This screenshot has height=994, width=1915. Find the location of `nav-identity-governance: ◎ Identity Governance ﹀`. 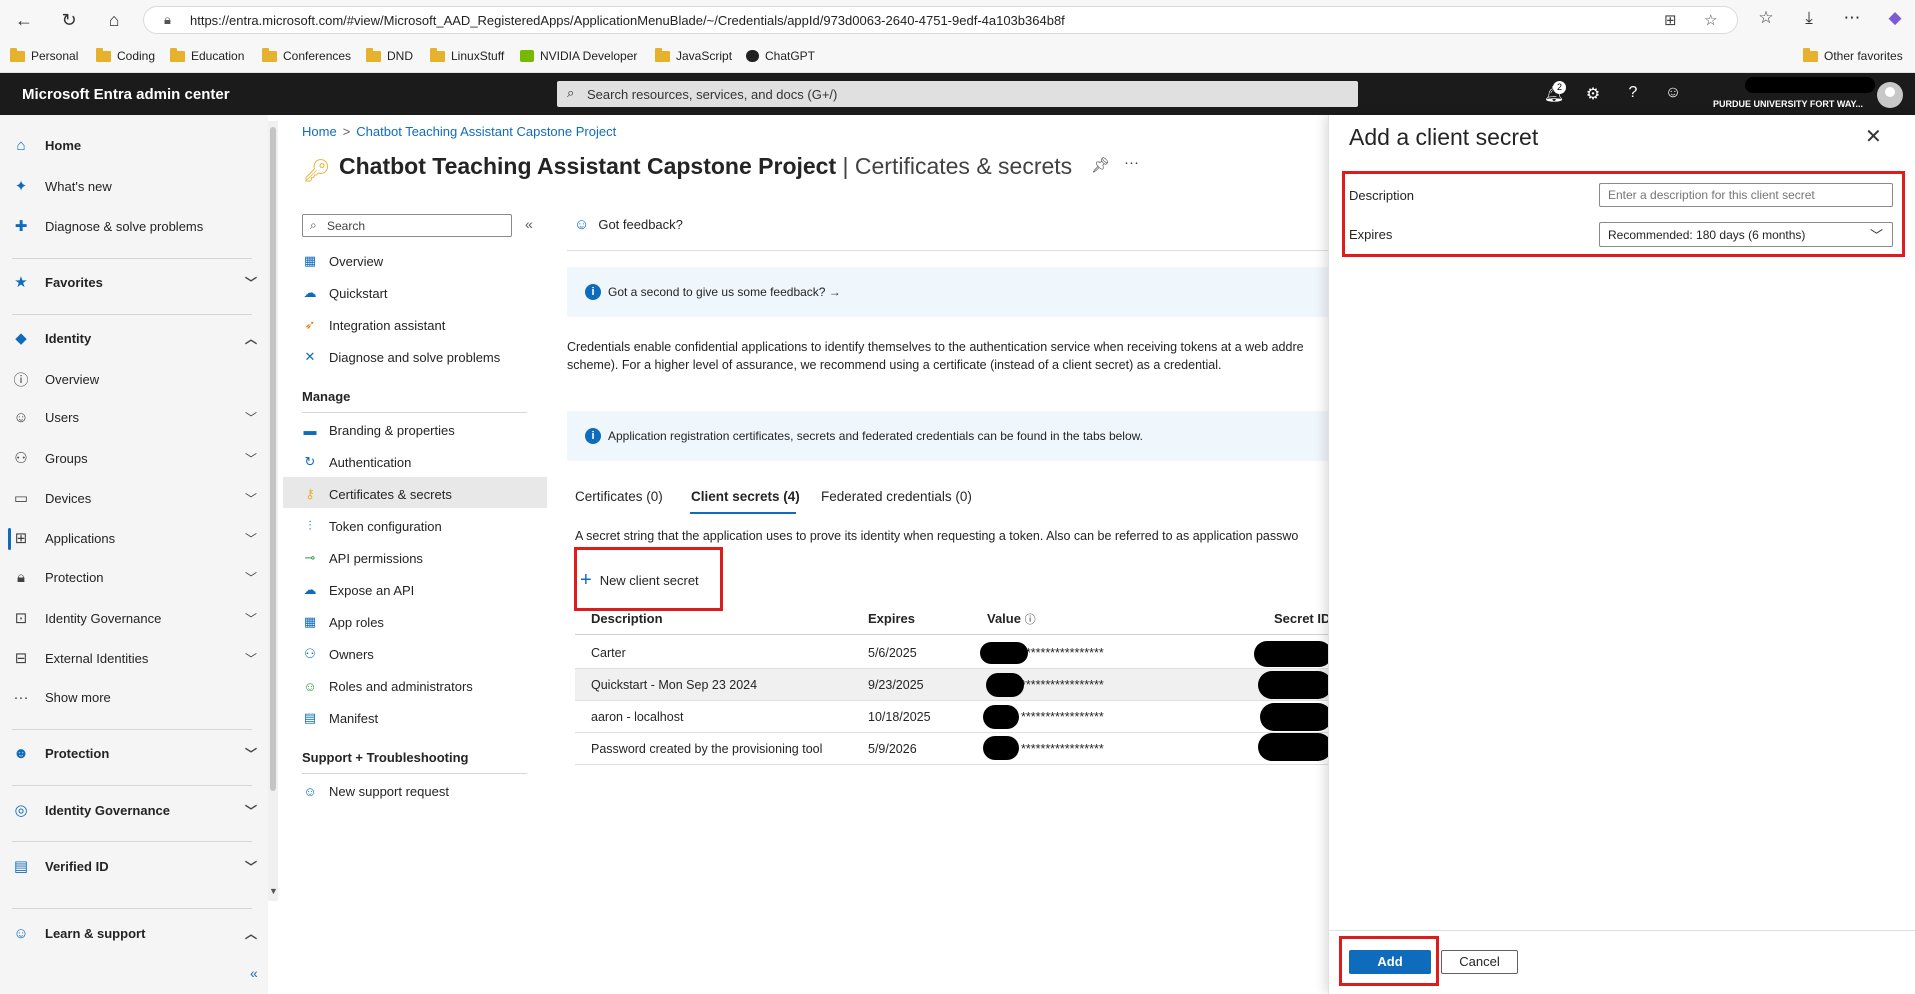

nav-identity-governance: ◎ Identity Governance ﹀ is located at coordinates (134, 810).